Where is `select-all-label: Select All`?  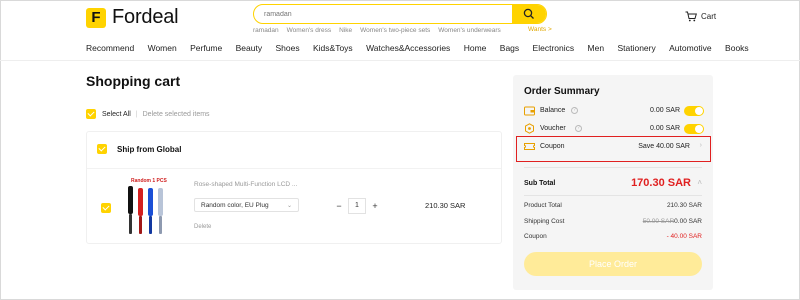 select-all-label: Select All is located at coordinates (116, 114).